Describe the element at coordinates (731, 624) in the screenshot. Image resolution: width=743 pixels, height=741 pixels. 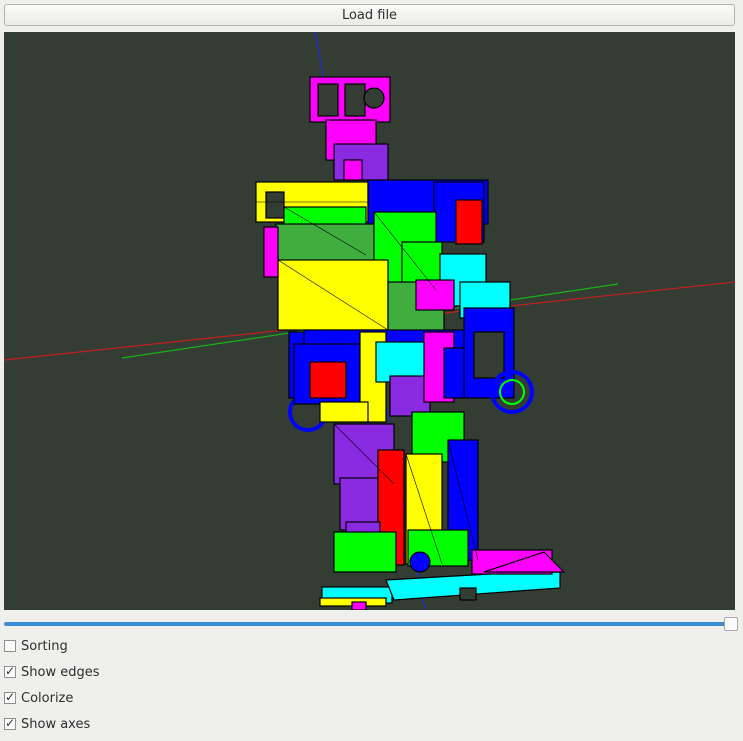
I see `slider-handle` at that location.